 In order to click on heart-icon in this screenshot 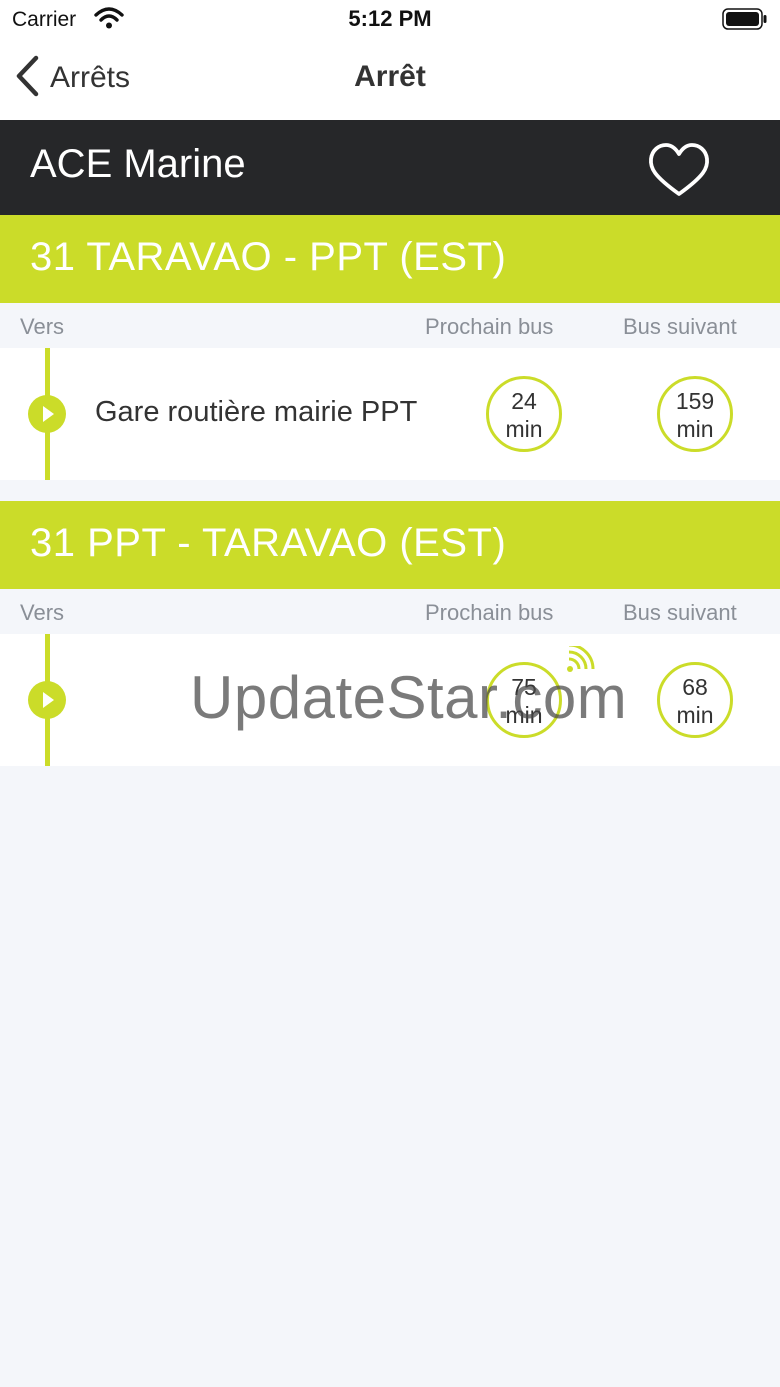, I will do `click(680, 171)`.